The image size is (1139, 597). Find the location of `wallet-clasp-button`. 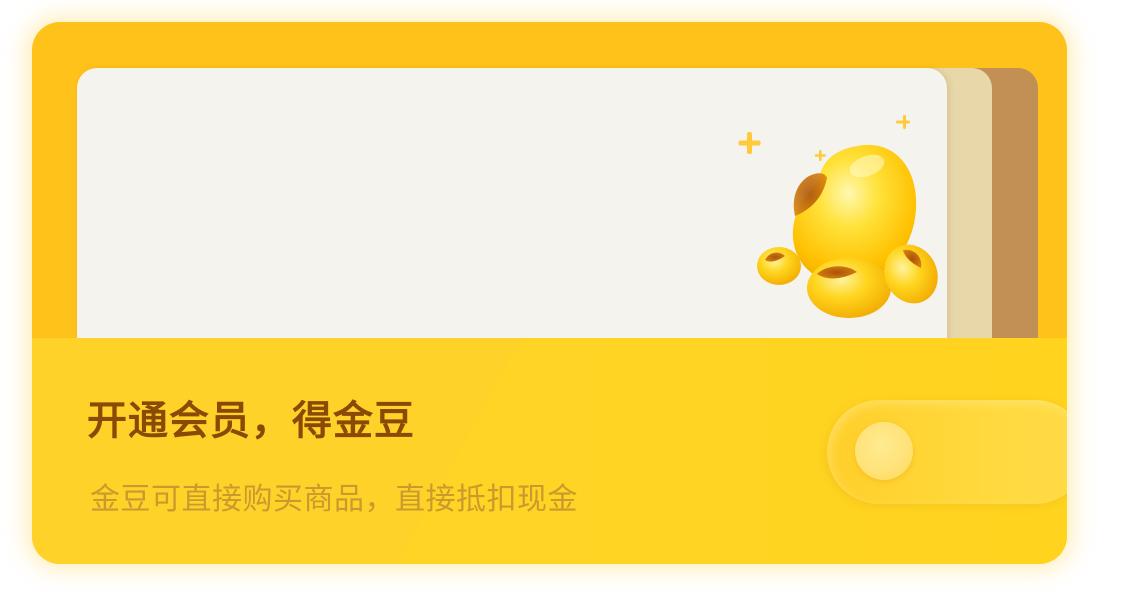

wallet-clasp-button is located at coordinates (884, 451).